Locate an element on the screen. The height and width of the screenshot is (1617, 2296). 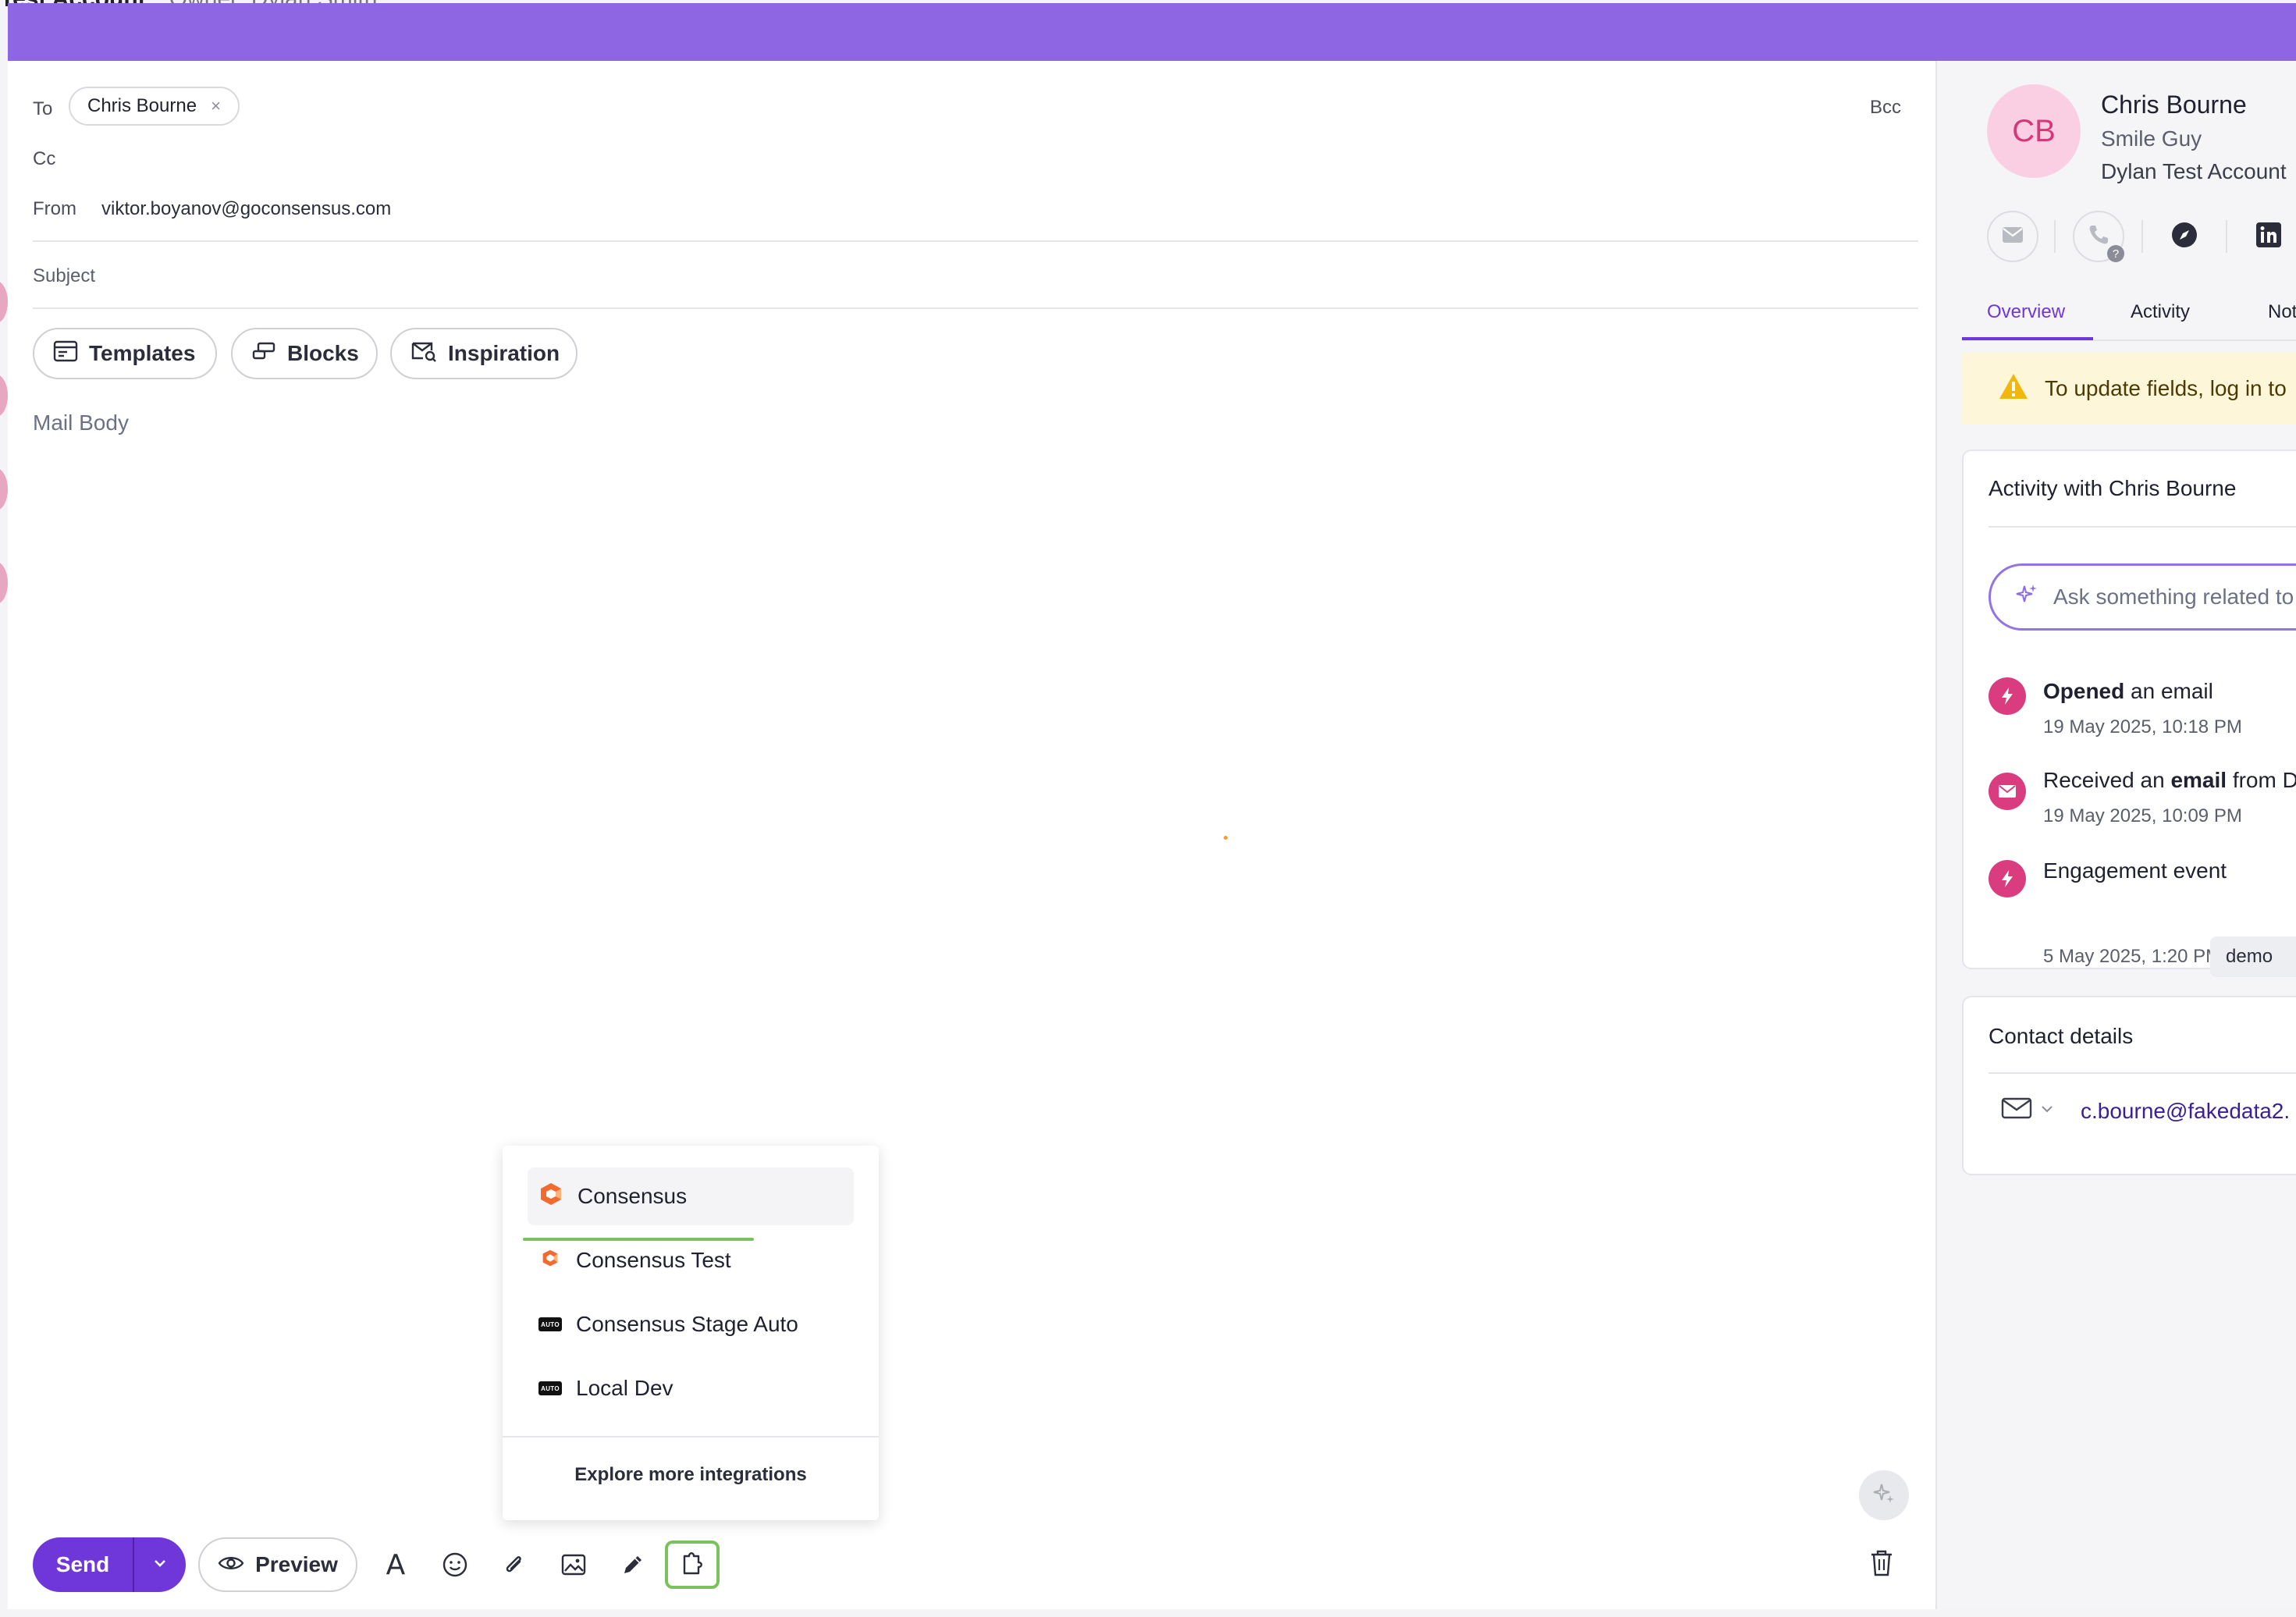
cursor-dot is located at coordinates (1226, 838).